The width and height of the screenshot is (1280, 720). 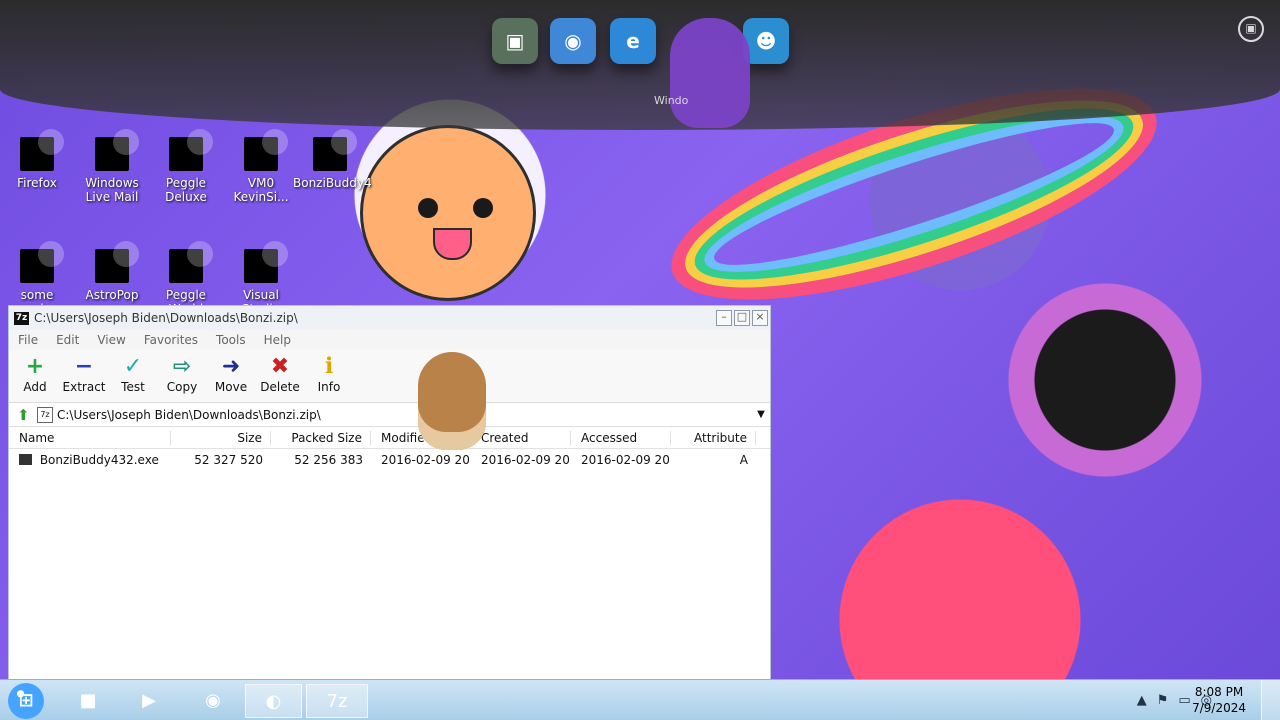 I want to click on column-created: Created, so click(x=521, y=437).